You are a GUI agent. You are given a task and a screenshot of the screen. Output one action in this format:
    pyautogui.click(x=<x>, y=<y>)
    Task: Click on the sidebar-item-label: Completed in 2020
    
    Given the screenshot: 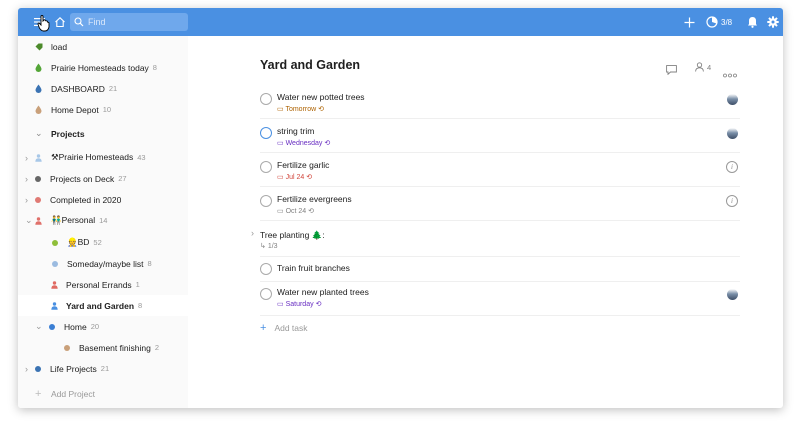 What is the action you would take?
    pyautogui.click(x=86, y=199)
    